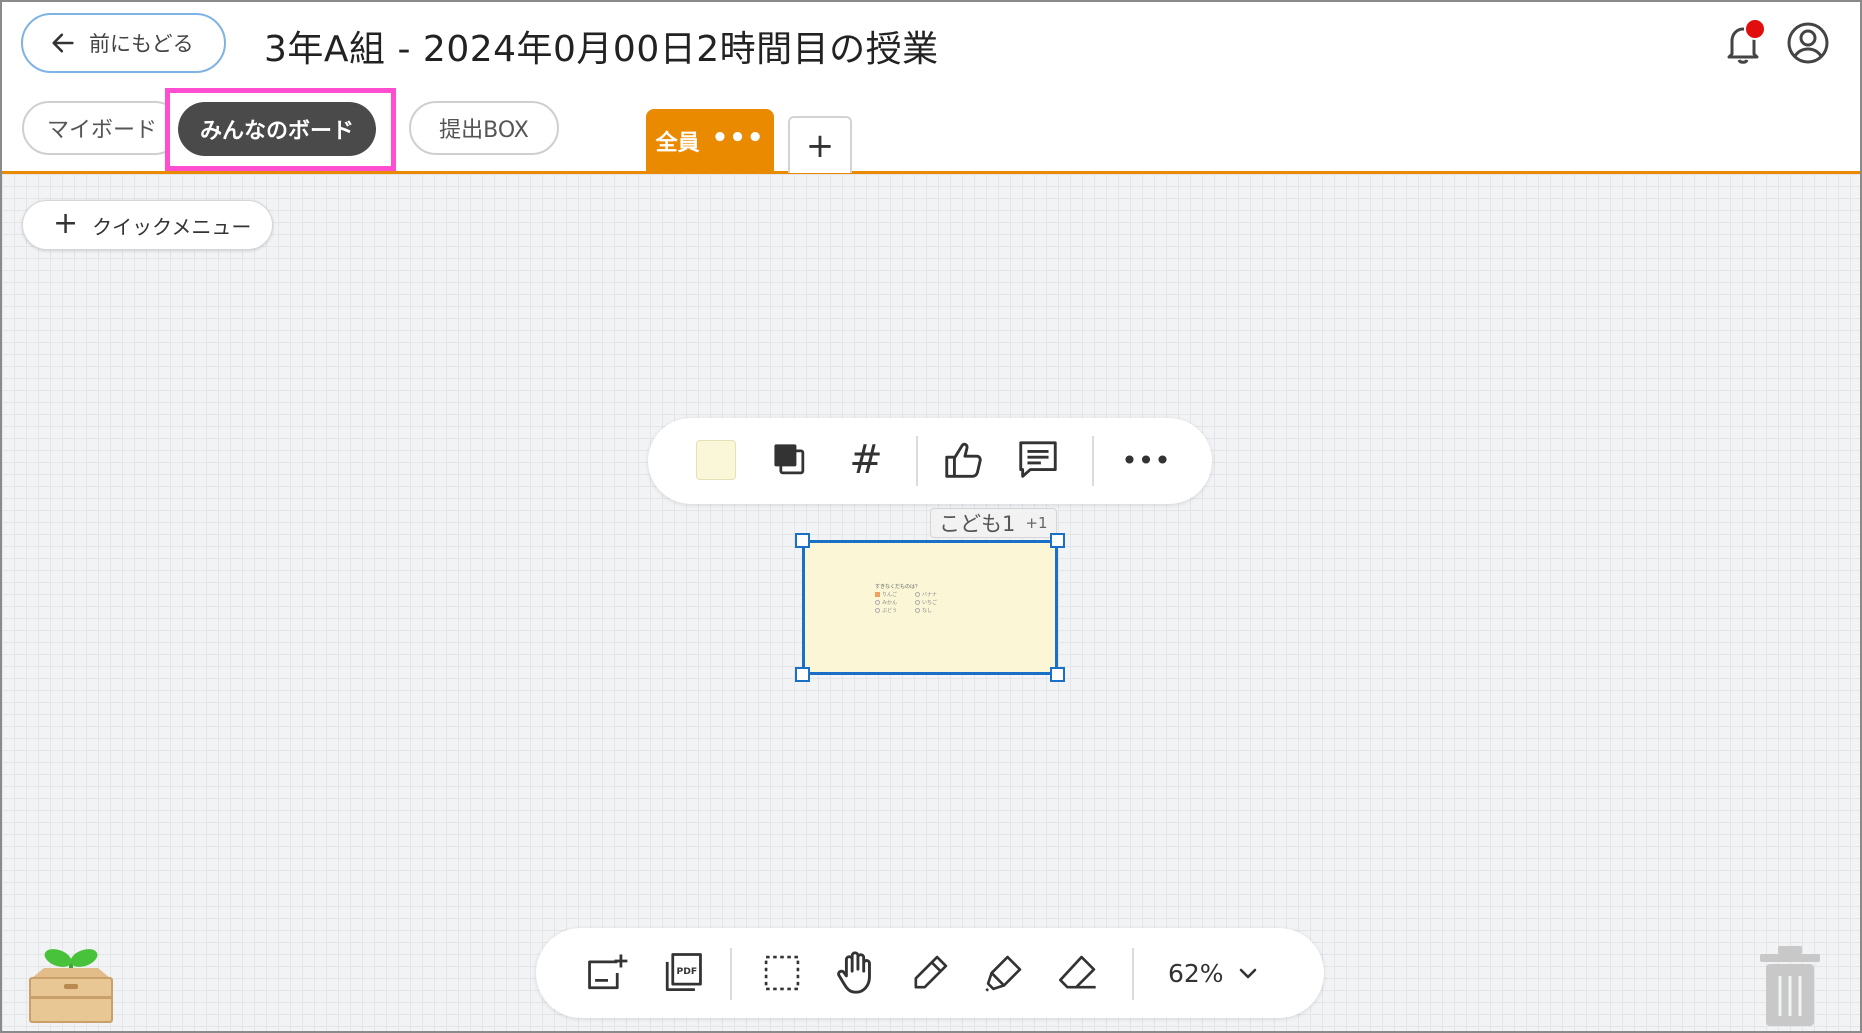 This screenshot has width=1862, height=1033. Describe the element at coordinates (866, 460) in the screenshot. I see `hashtag-icon: #` at that location.